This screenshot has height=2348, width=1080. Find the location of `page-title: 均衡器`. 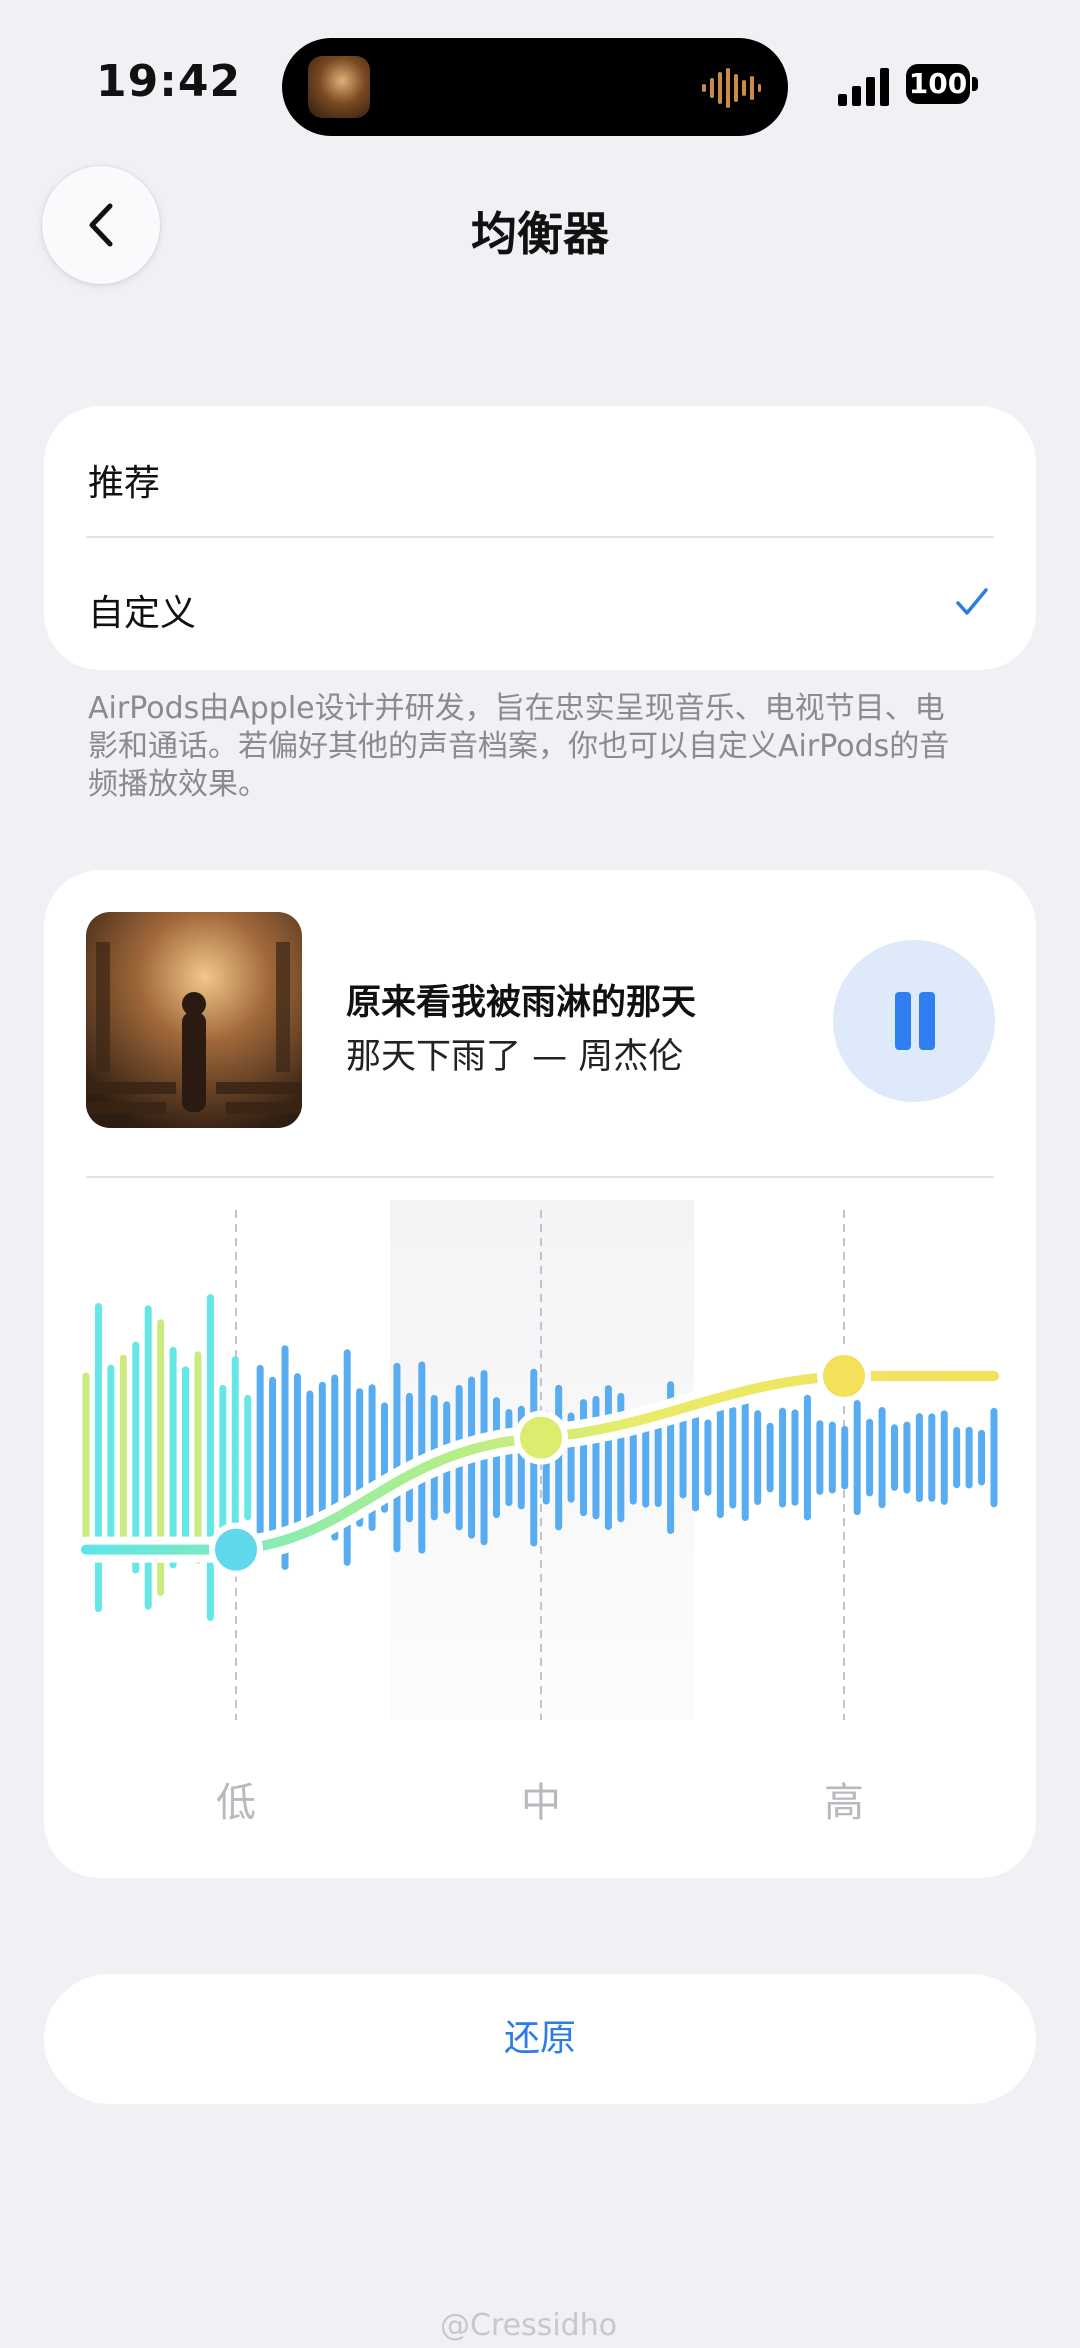

page-title: 均衡器 is located at coordinates (540, 234).